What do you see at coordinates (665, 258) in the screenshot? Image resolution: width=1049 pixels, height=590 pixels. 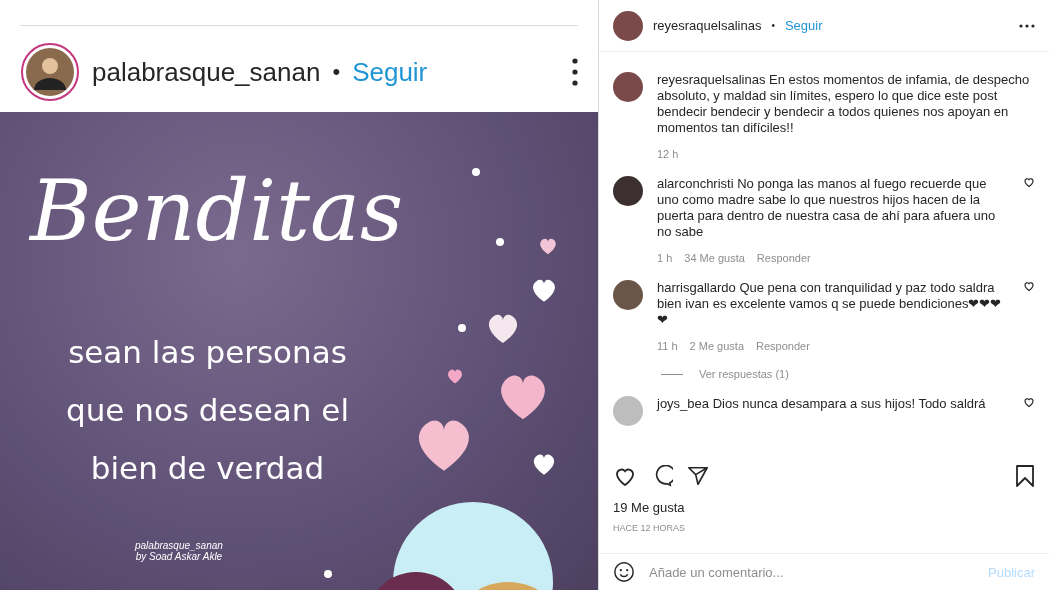 I see `comment-time: 1 h` at bounding box center [665, 258].